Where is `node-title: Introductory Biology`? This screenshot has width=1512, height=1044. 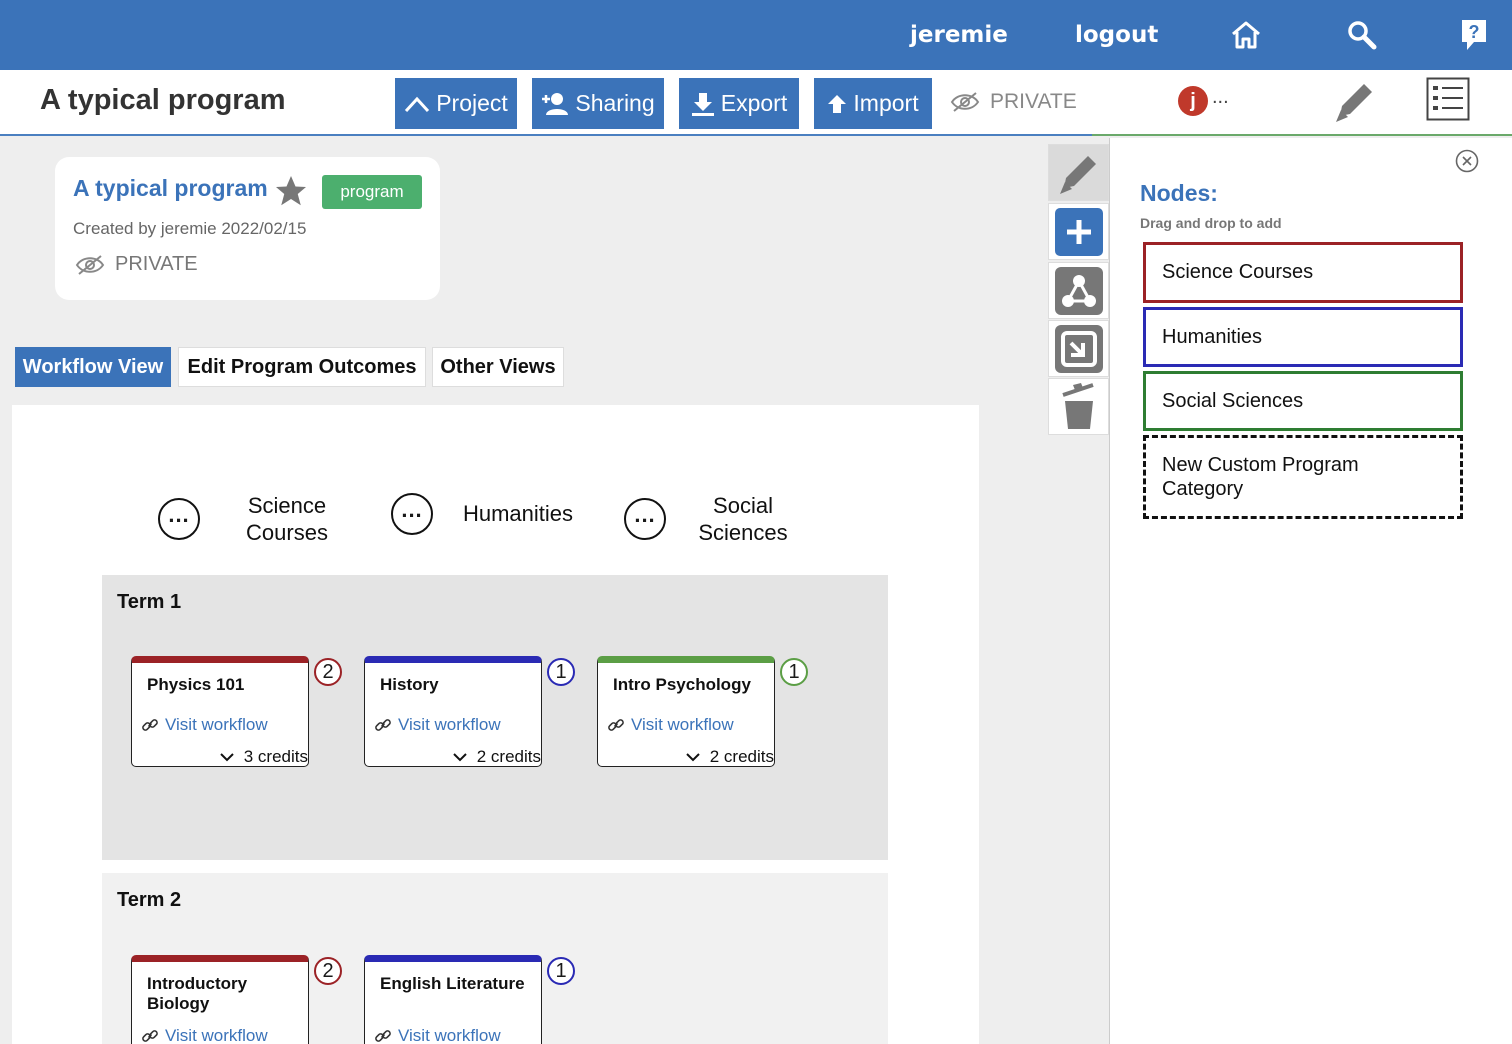
node-title: Introductory Biology is located at coordinates (197, 994).